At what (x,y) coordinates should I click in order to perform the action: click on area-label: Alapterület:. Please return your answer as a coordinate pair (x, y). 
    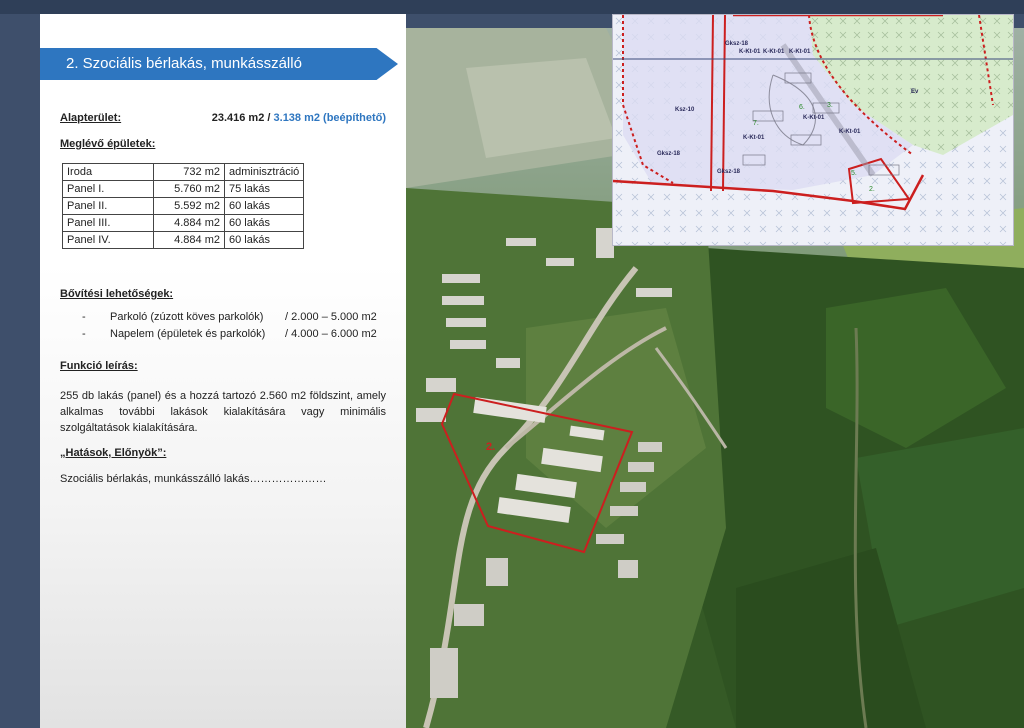
    Looking at the image, I should click on (91, 118).